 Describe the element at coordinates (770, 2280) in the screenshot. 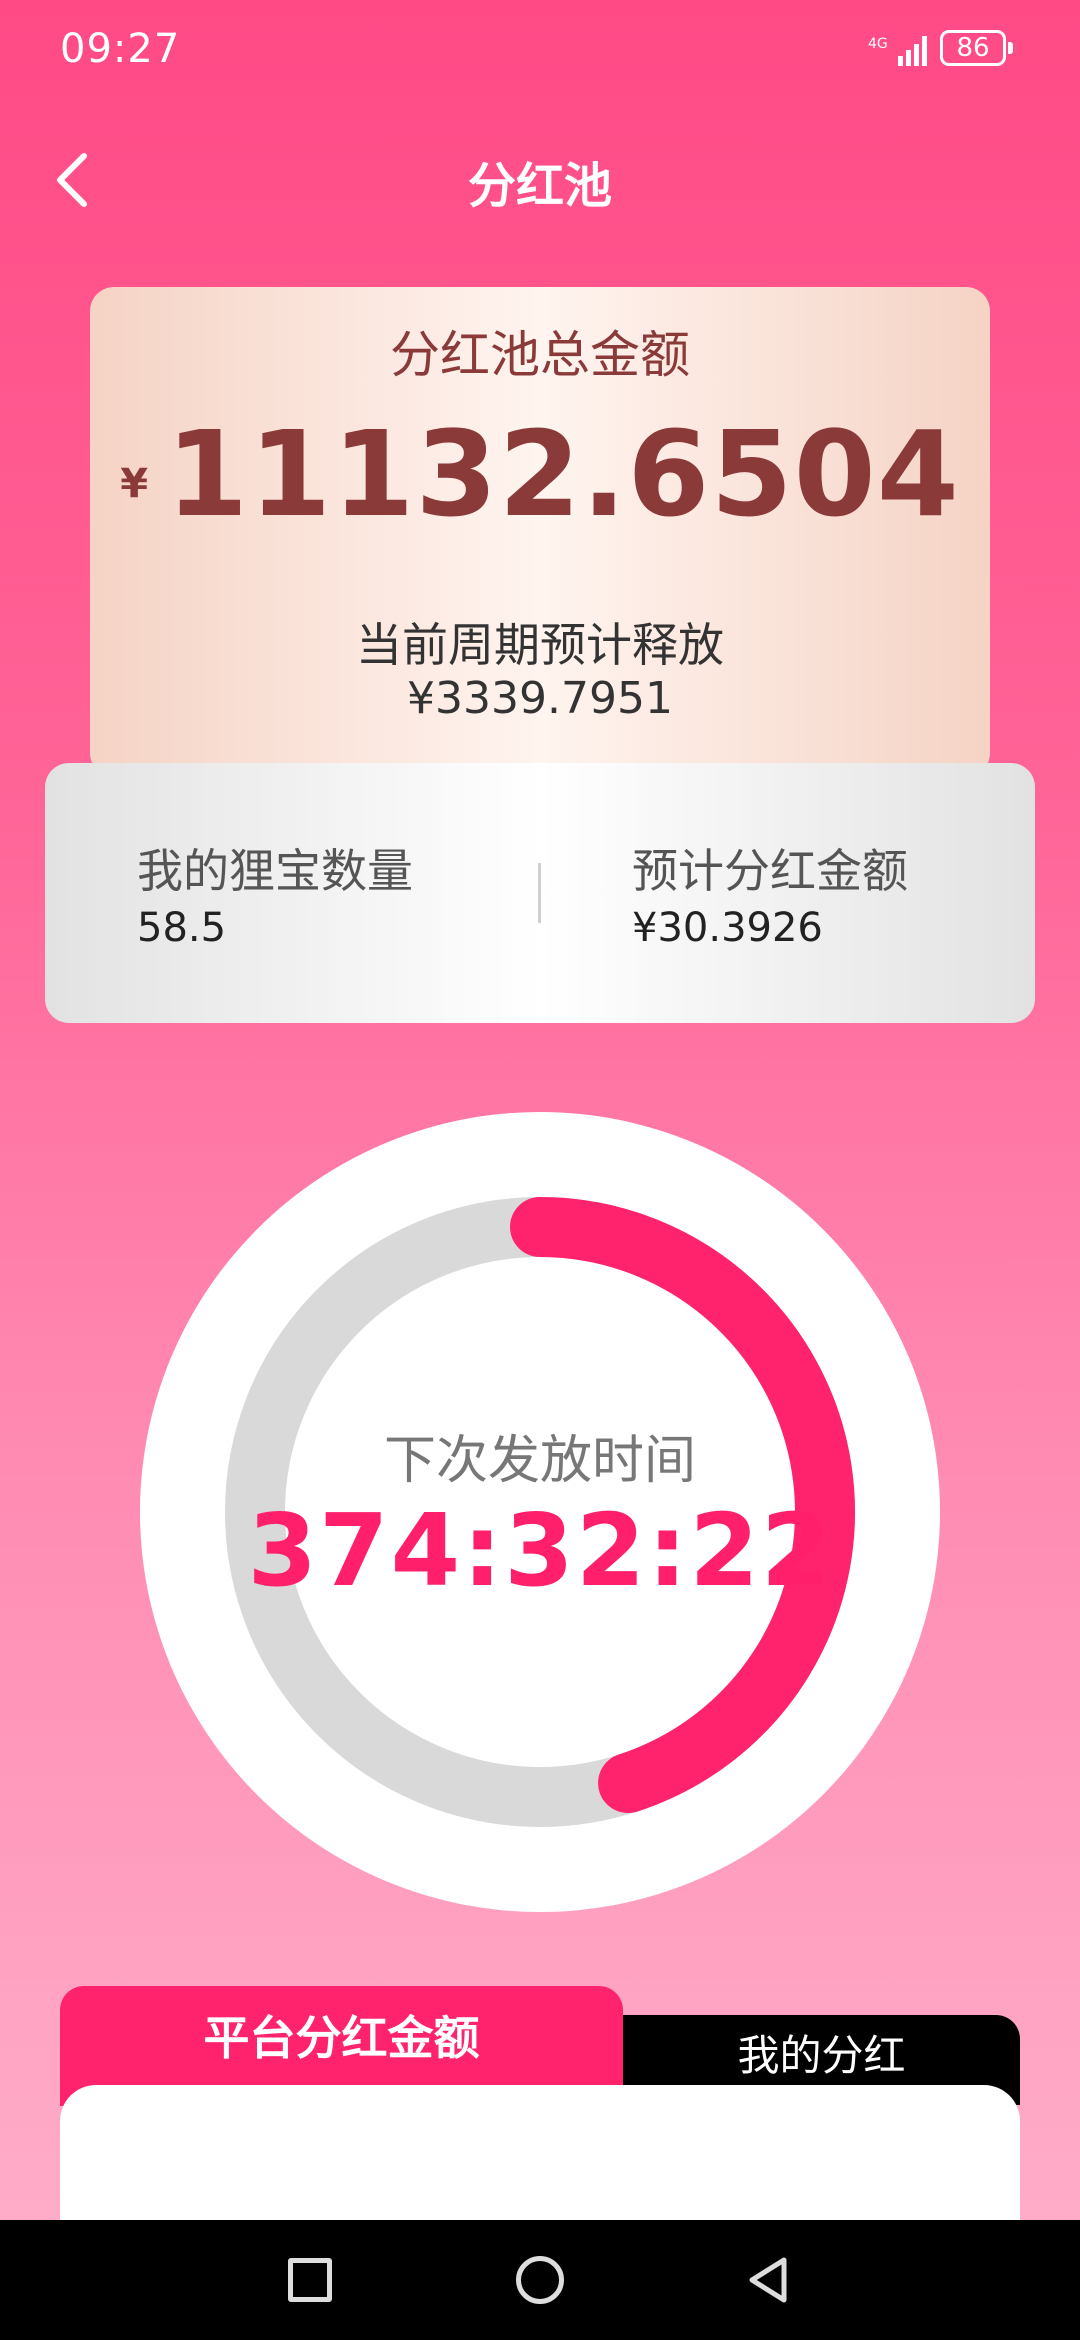

I see `triangle-back-icon` at that location.